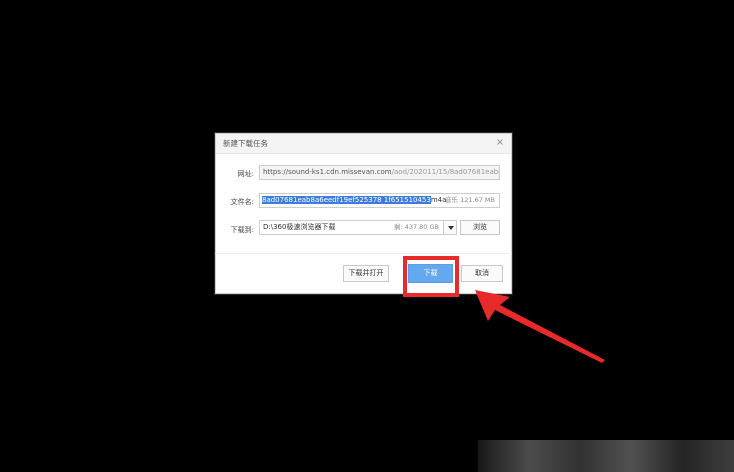 The height and width of the screenshot is (472, 734). What do you see at coordinates (346, 200) in the screenshot?
I see `filename-selected-text: 8ad07681eab8a6eedf19ef525378 1f651510453` at bounding box center [346, 200].